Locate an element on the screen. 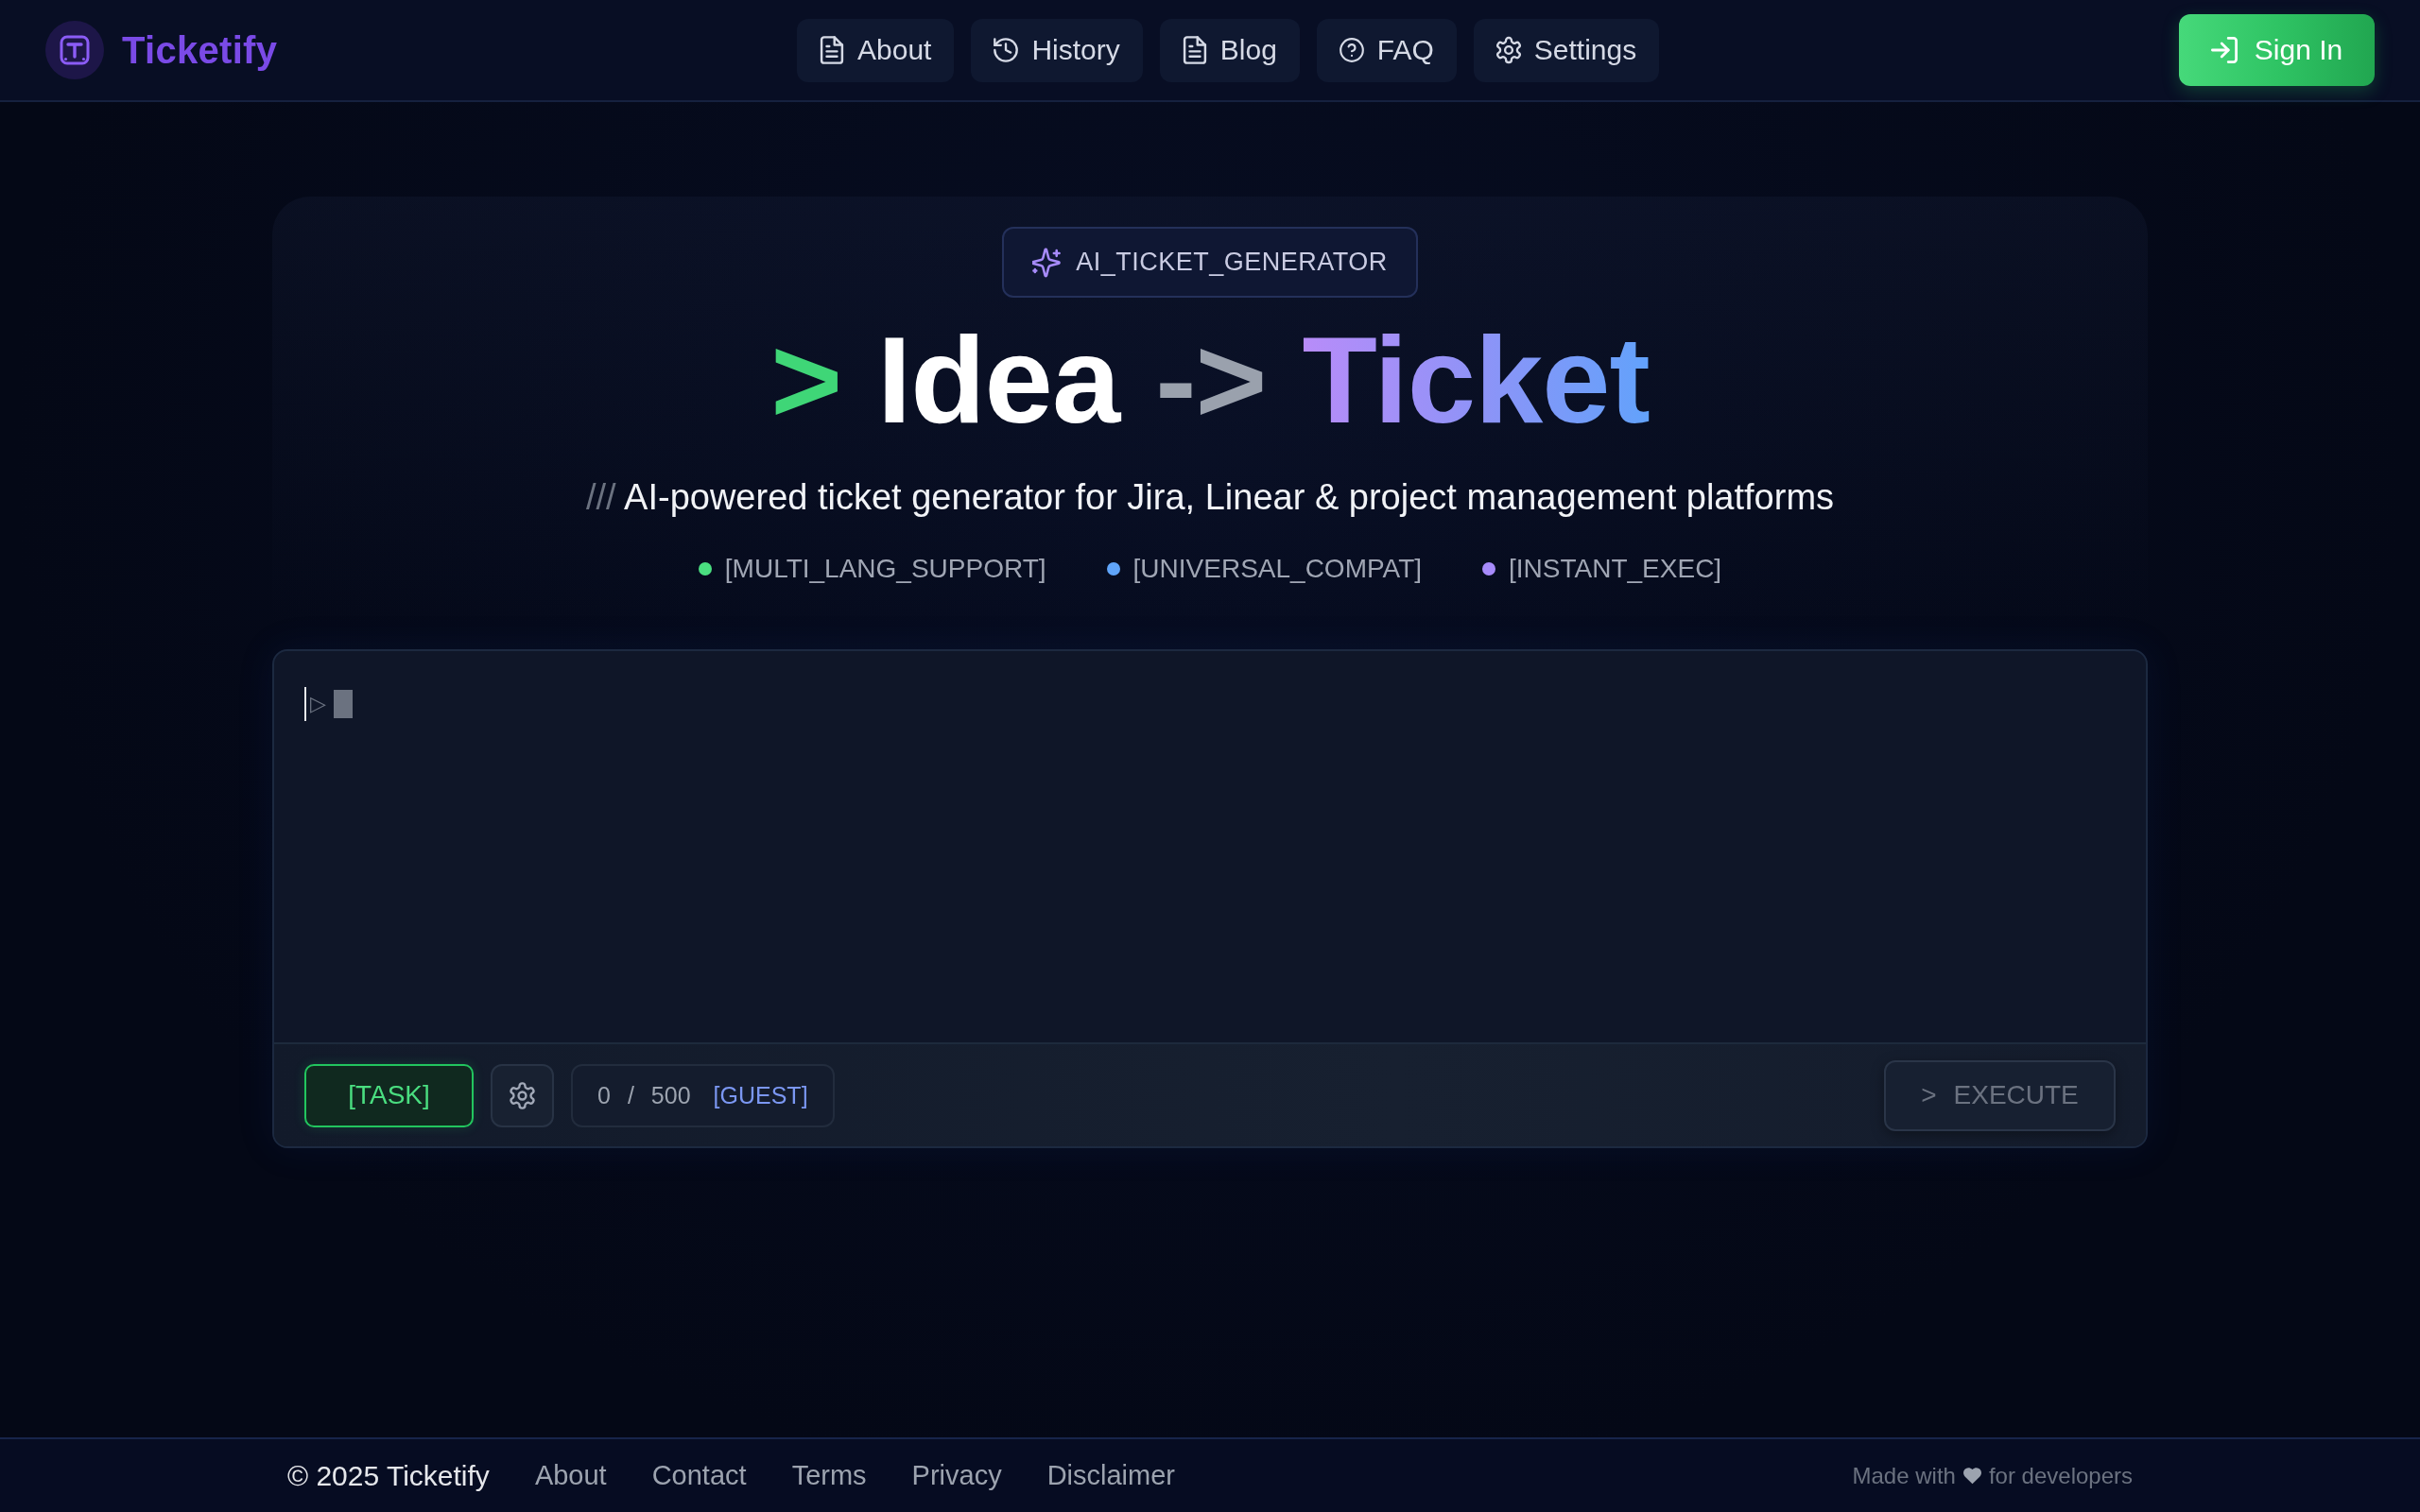 This screenshot has width=2420, height=1512. sparkle-icon is located at coordinates (1047, 262).